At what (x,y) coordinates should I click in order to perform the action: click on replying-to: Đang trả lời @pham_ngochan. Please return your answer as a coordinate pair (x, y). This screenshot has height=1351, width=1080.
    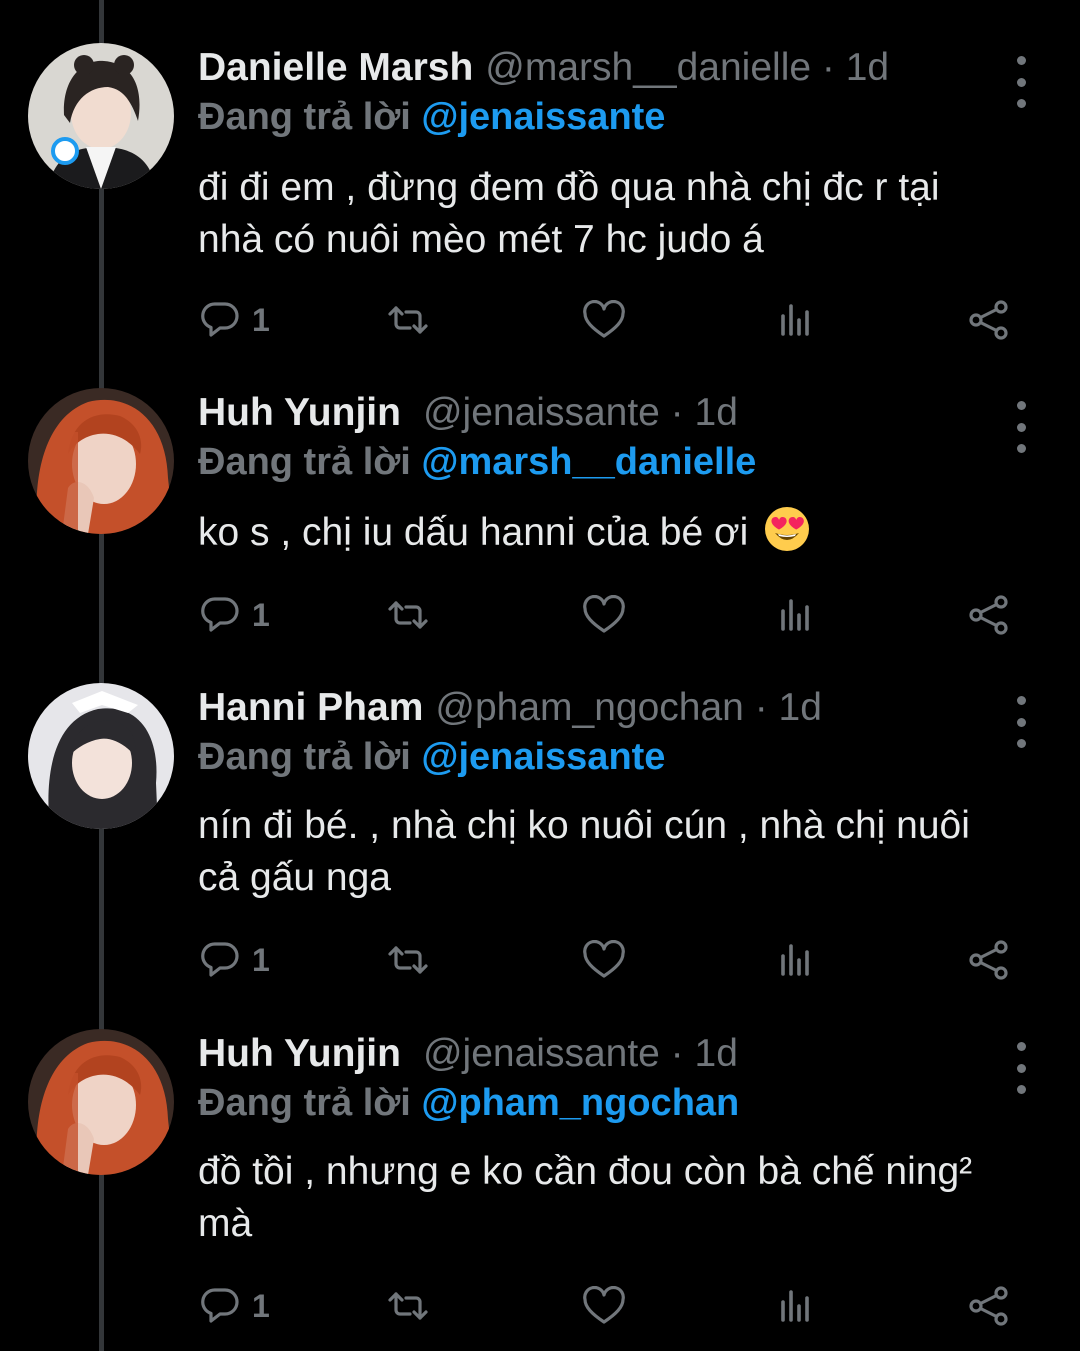
    Looking at the image, I should click on (468, 1103).